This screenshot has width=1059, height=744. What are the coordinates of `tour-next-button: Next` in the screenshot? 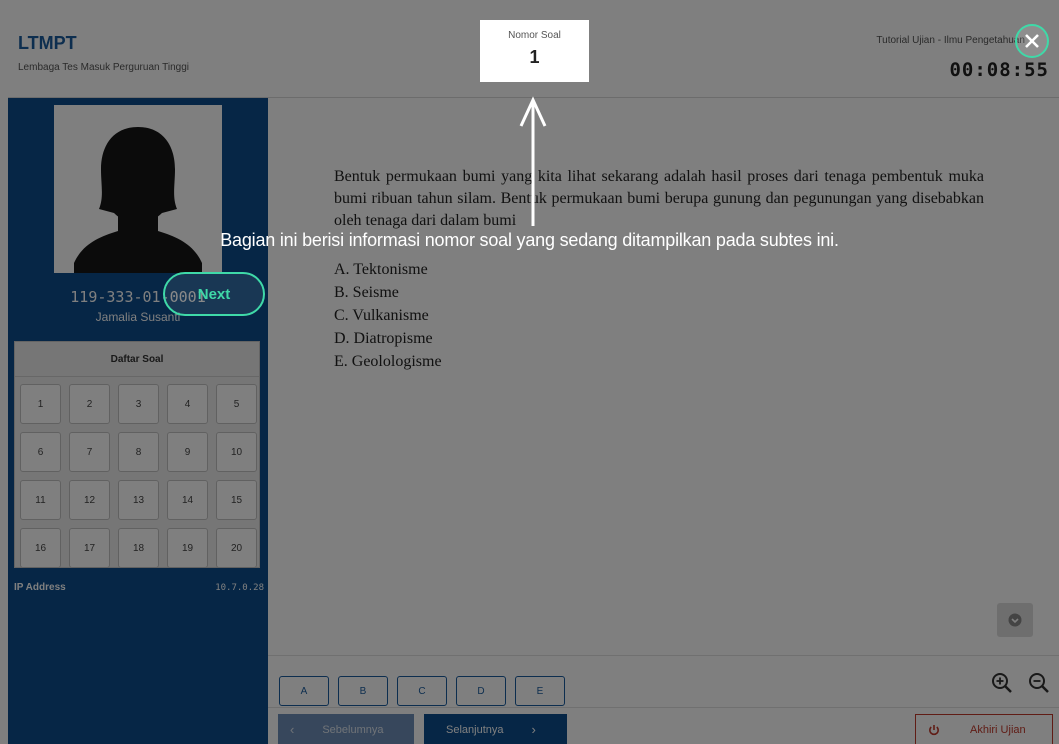 It's located at (214, 294).